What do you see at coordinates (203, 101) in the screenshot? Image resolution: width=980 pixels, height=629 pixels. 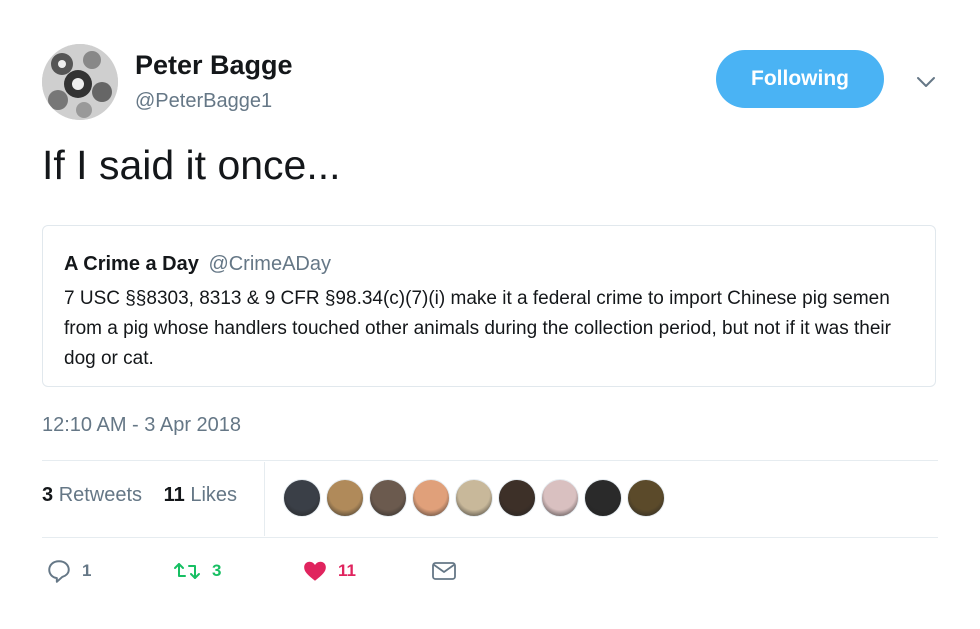 I see `author-handle: @PeterBagge1` at bounding box center [203, 101].